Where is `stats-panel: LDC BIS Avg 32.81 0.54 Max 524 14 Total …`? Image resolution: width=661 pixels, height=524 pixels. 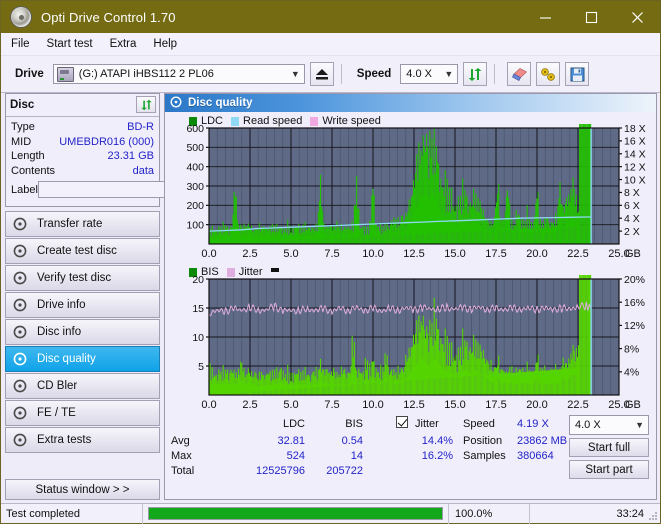
stats-panel: LDC BIS Avg 32.81 0.54 Max 524 14 Total … is located at coordinates (410, 448).